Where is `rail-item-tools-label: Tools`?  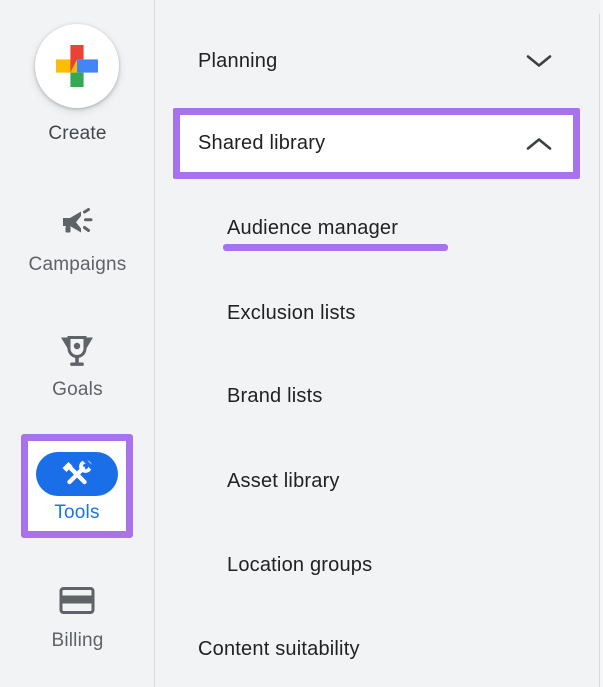
rail-item-tools-label: Tools is located at coordinates (77, 512).